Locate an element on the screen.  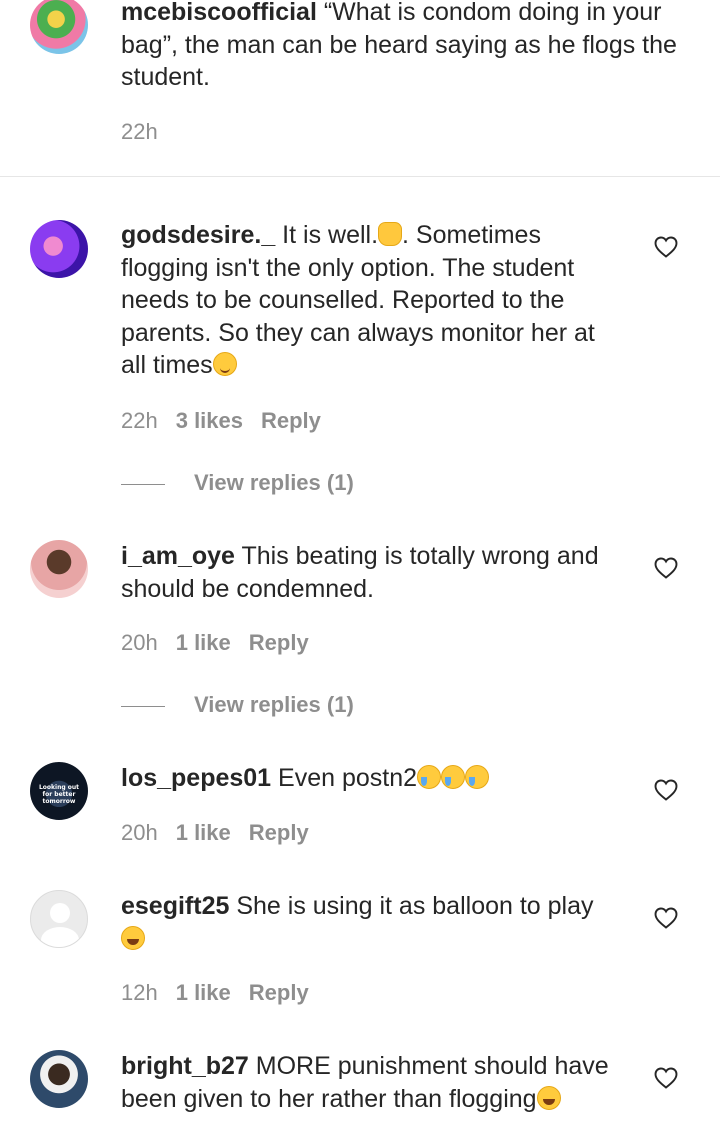
raising-hands-emoji-icon is located at coordinates (390, 234).